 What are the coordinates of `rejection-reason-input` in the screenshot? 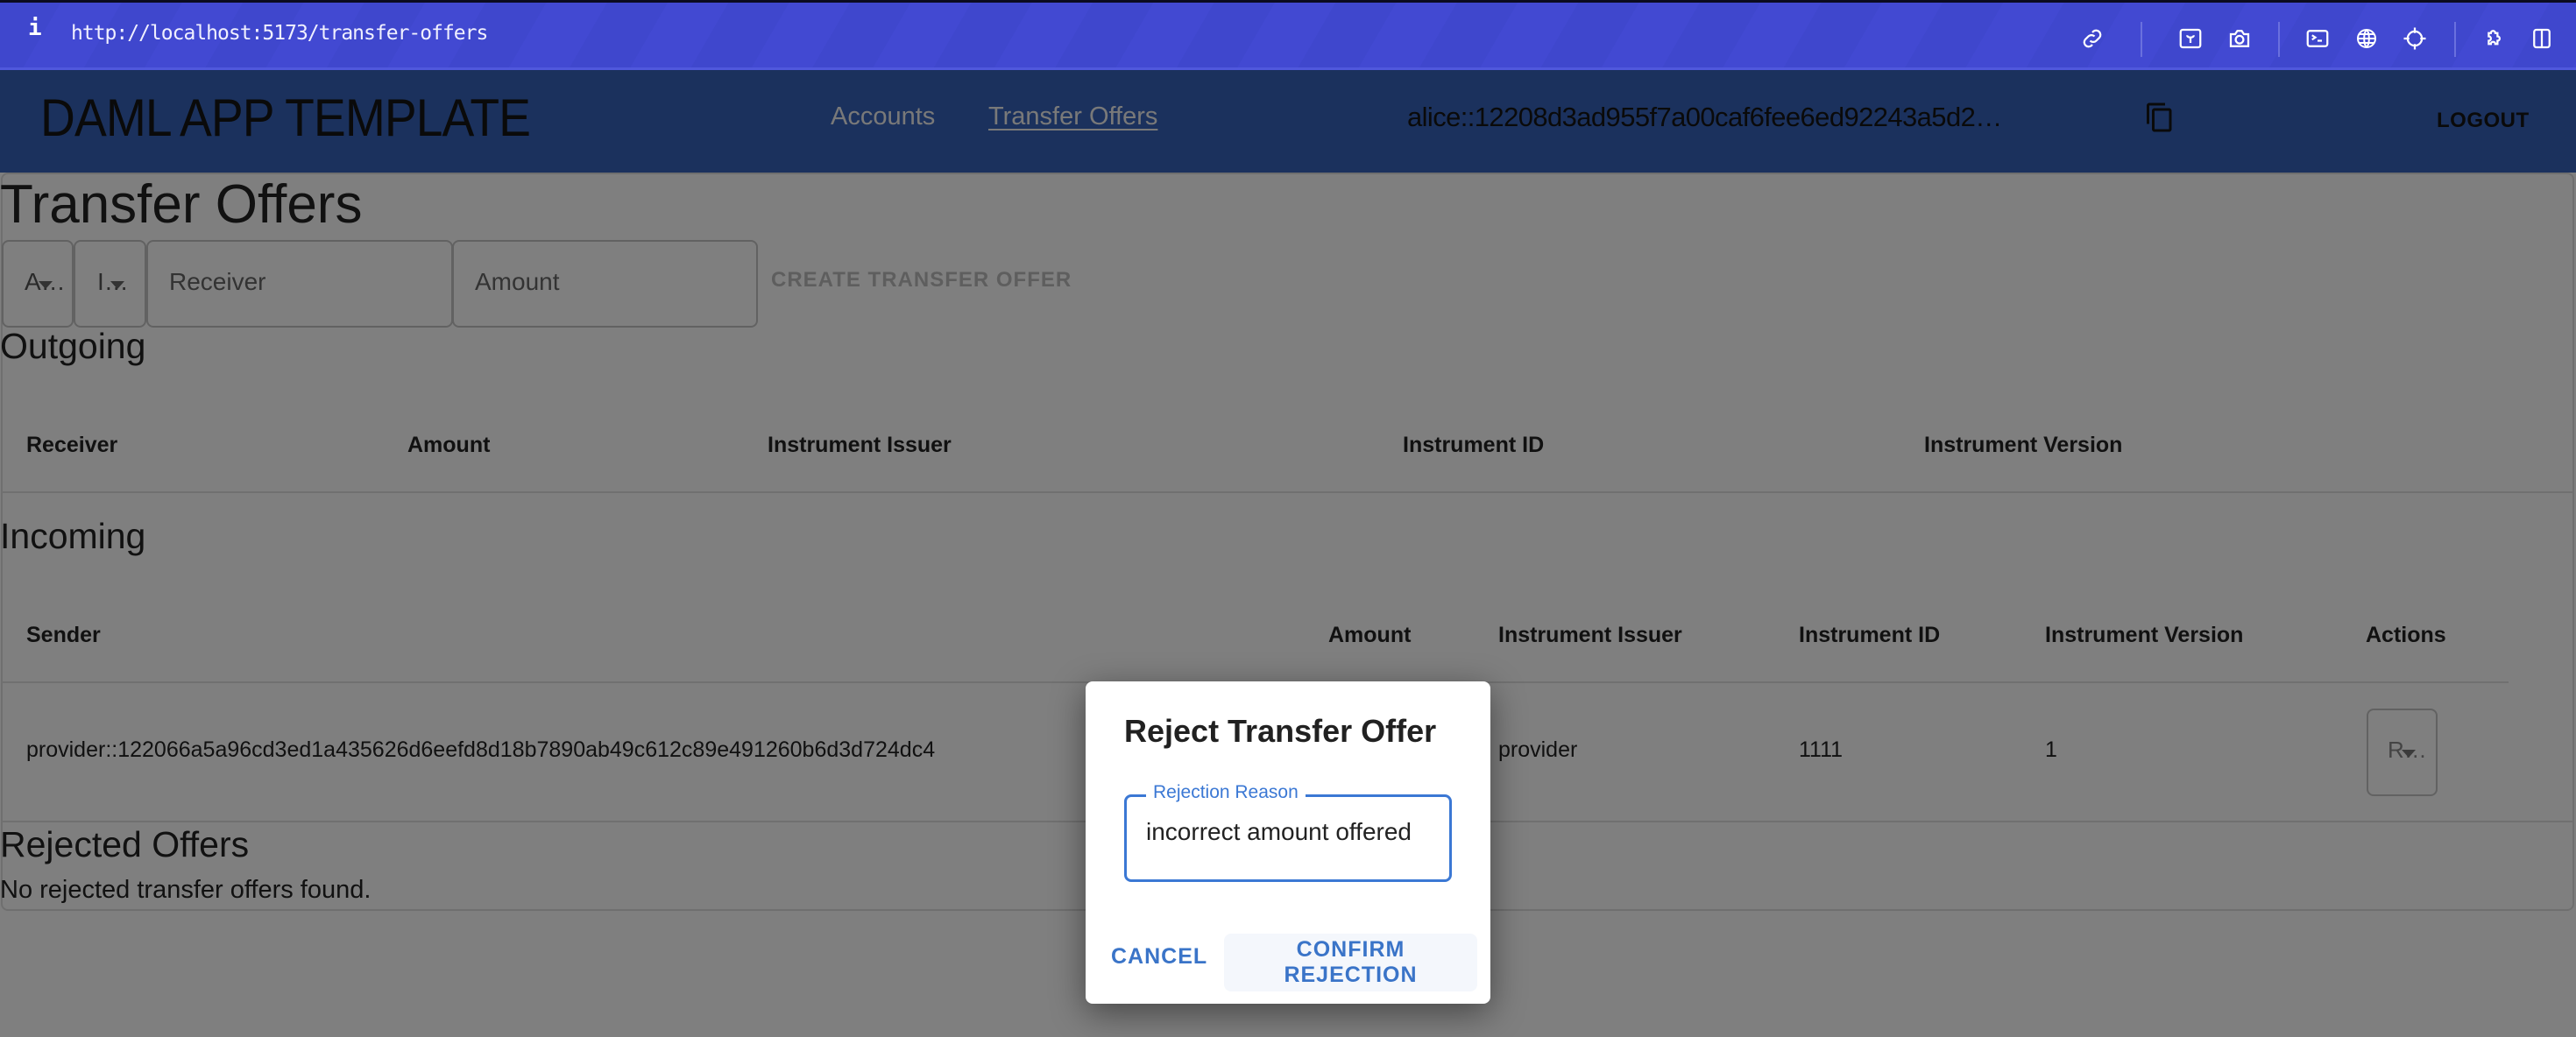 It's located at (1290, 832).